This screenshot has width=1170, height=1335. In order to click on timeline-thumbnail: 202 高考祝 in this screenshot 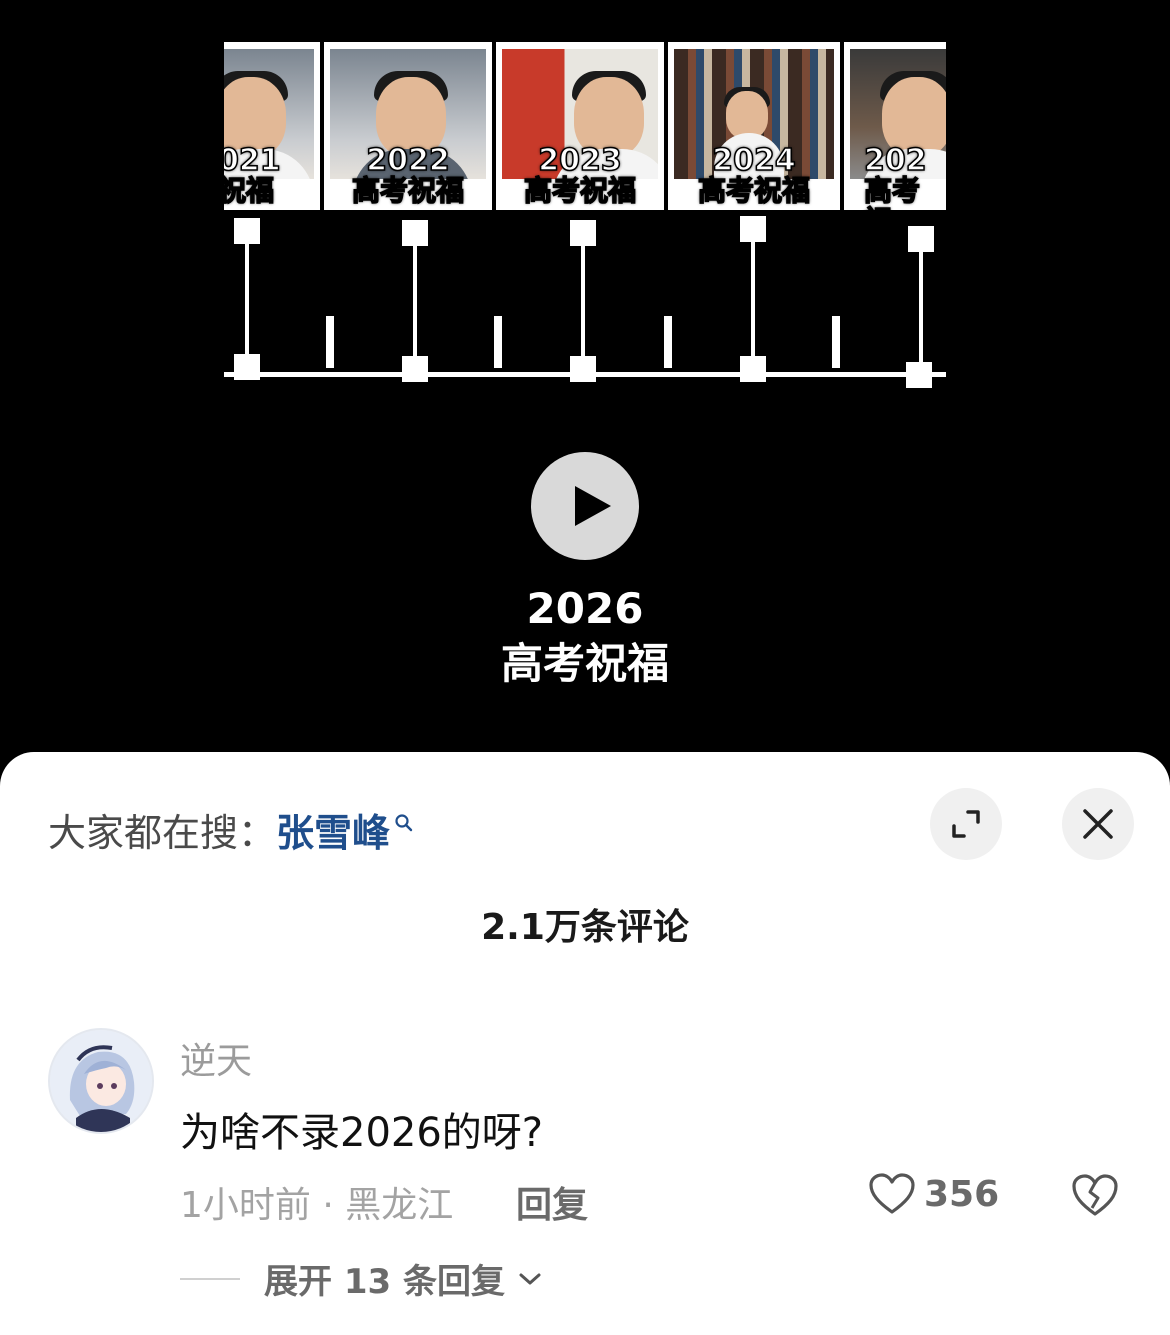, I will do `click(895, 126)`.